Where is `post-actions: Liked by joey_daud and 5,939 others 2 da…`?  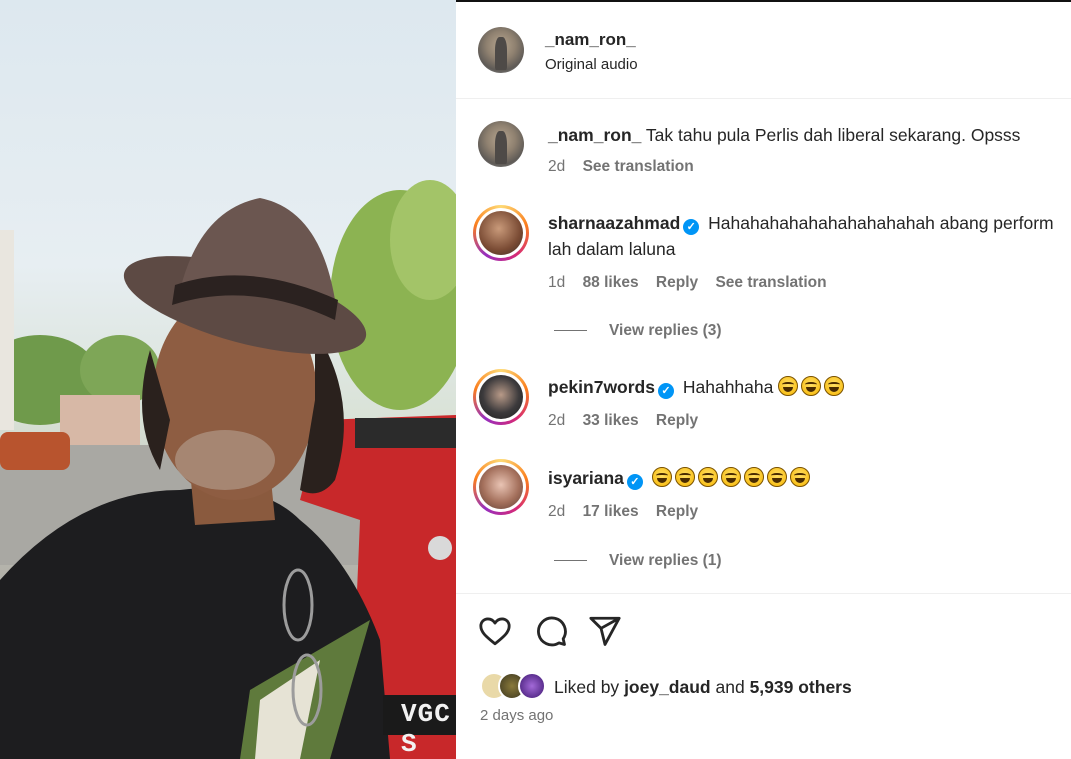 post-actions: Liked by joey_daud and 5,939 others 2 da… is located at coordinates (763, 676).